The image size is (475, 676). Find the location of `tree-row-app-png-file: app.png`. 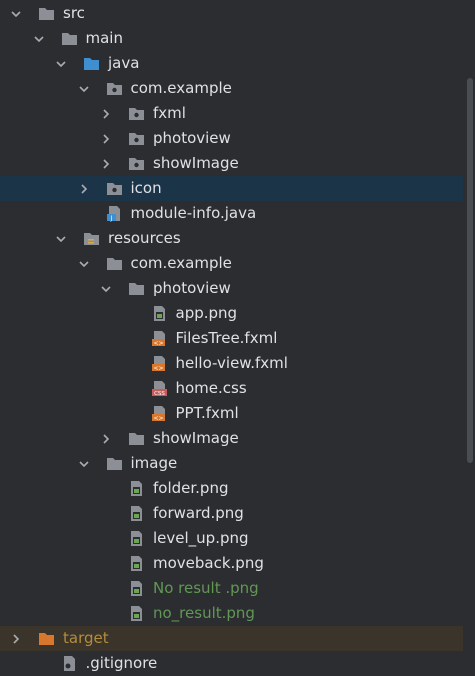

tree-row-app-png-file: app.png is located at coordinates (231, 313).